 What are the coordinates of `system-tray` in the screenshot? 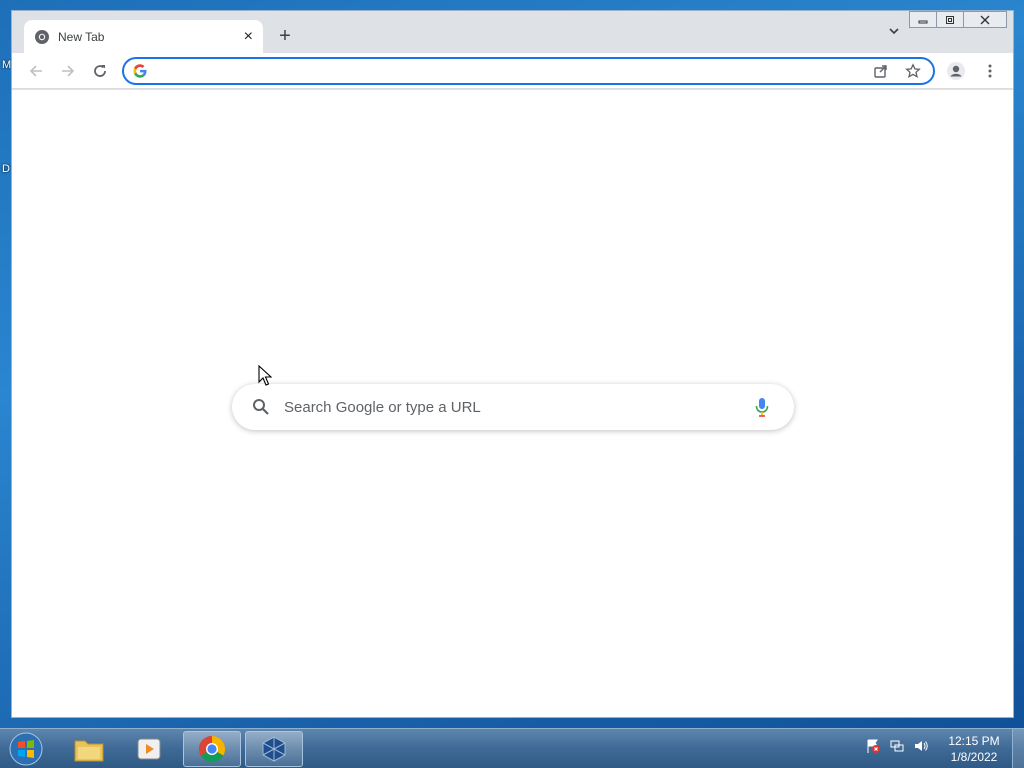 It's located at (897, 746).